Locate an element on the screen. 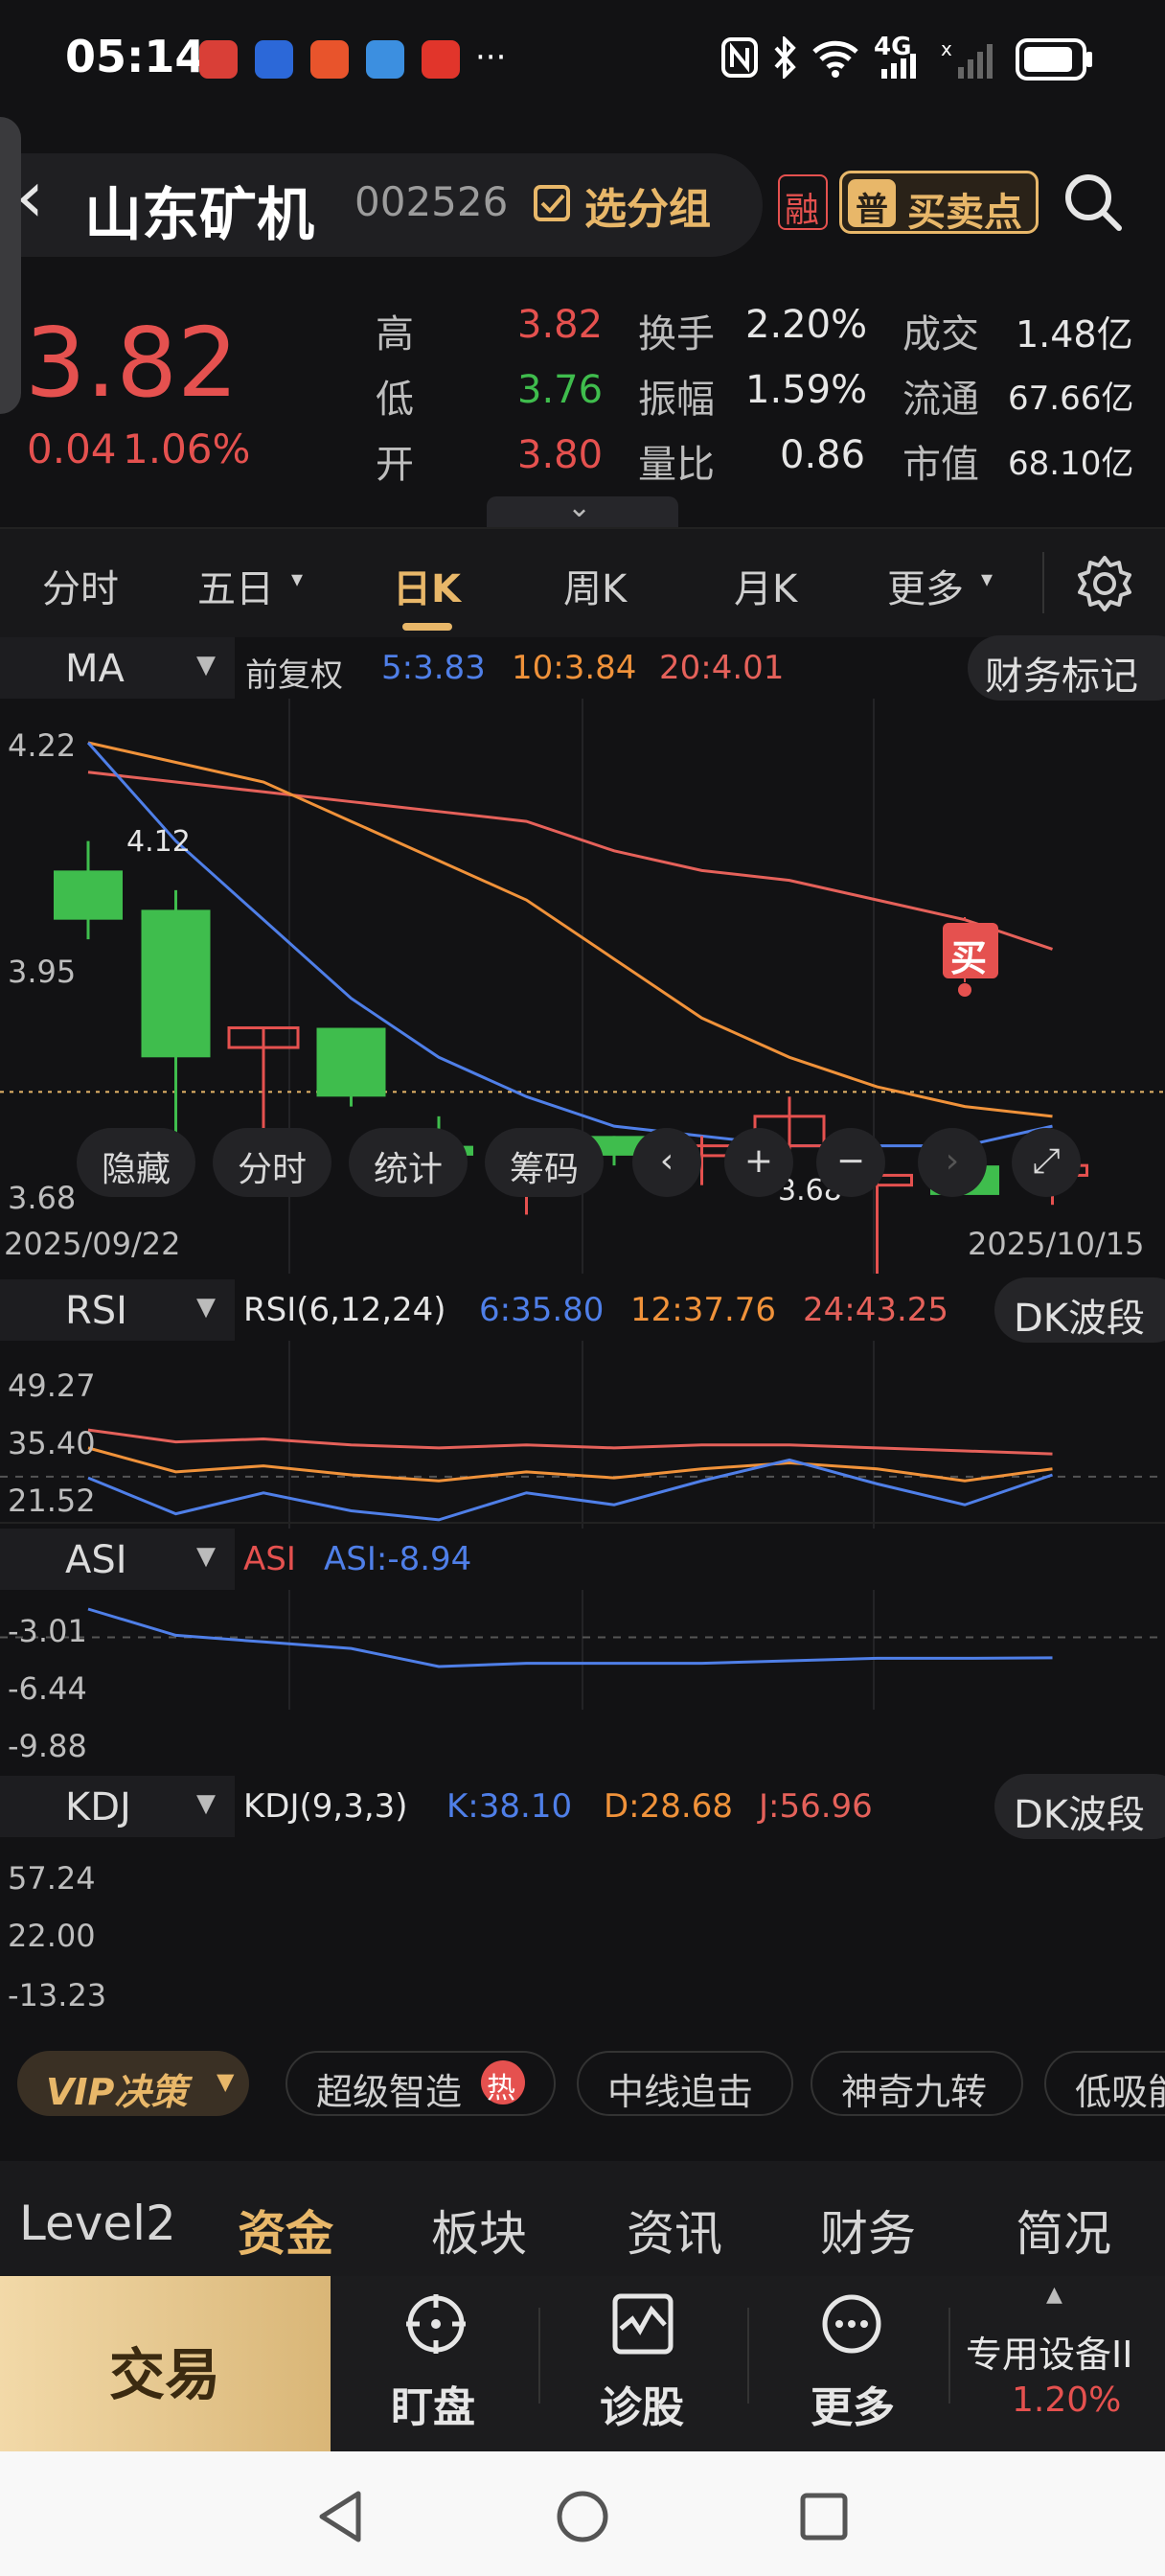 Image resolution: width=1165 pixels, height=2576 pixels. adjust-type: 前复权 is located at coordinates (294, 672).